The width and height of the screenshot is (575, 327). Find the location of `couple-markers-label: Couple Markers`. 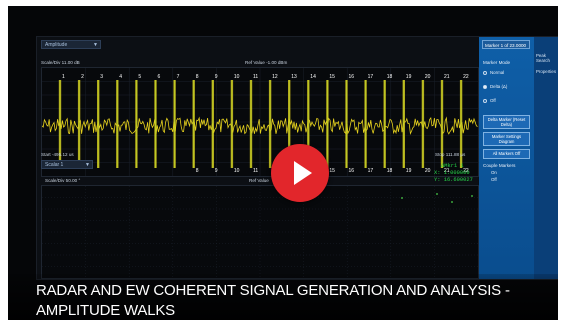

couple-markers-label: Couple Markers is located at coordinates (499, 165).